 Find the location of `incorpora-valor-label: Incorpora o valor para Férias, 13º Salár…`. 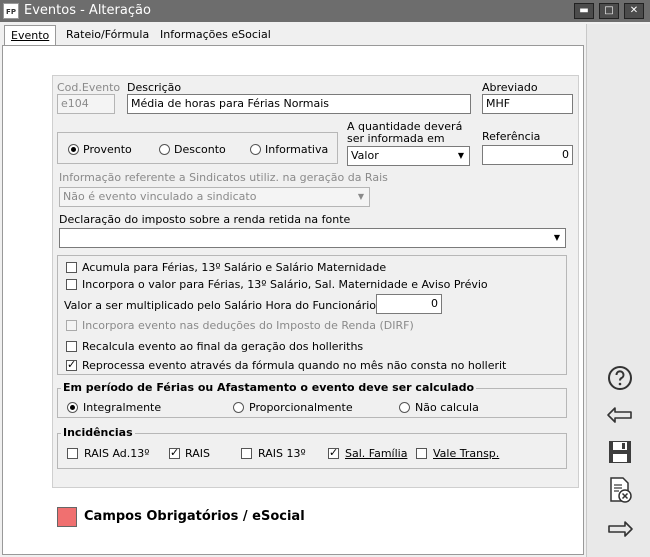

incorpora-valor-label: Incorpora o valor para Férias, 13º Salár… is located at coordinates (285, 284).